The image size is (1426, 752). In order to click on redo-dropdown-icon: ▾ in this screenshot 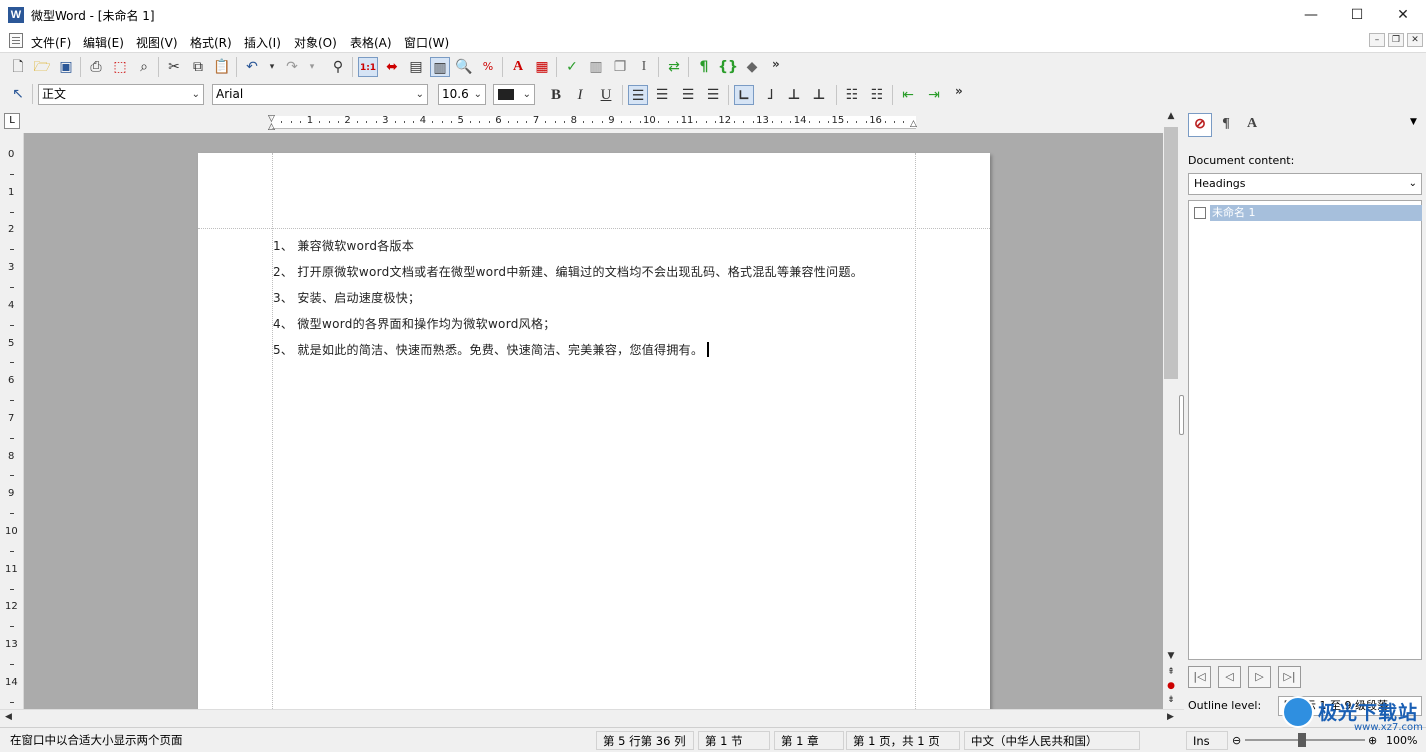, I will do `click(312, 67)`.